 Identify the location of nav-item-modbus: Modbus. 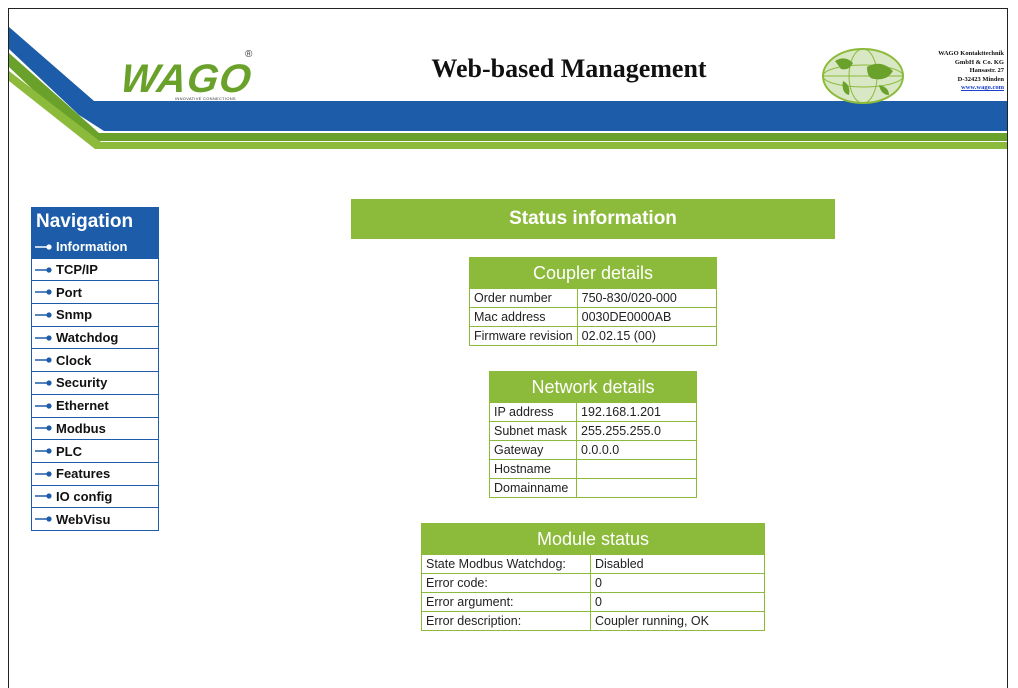
(95, 428).